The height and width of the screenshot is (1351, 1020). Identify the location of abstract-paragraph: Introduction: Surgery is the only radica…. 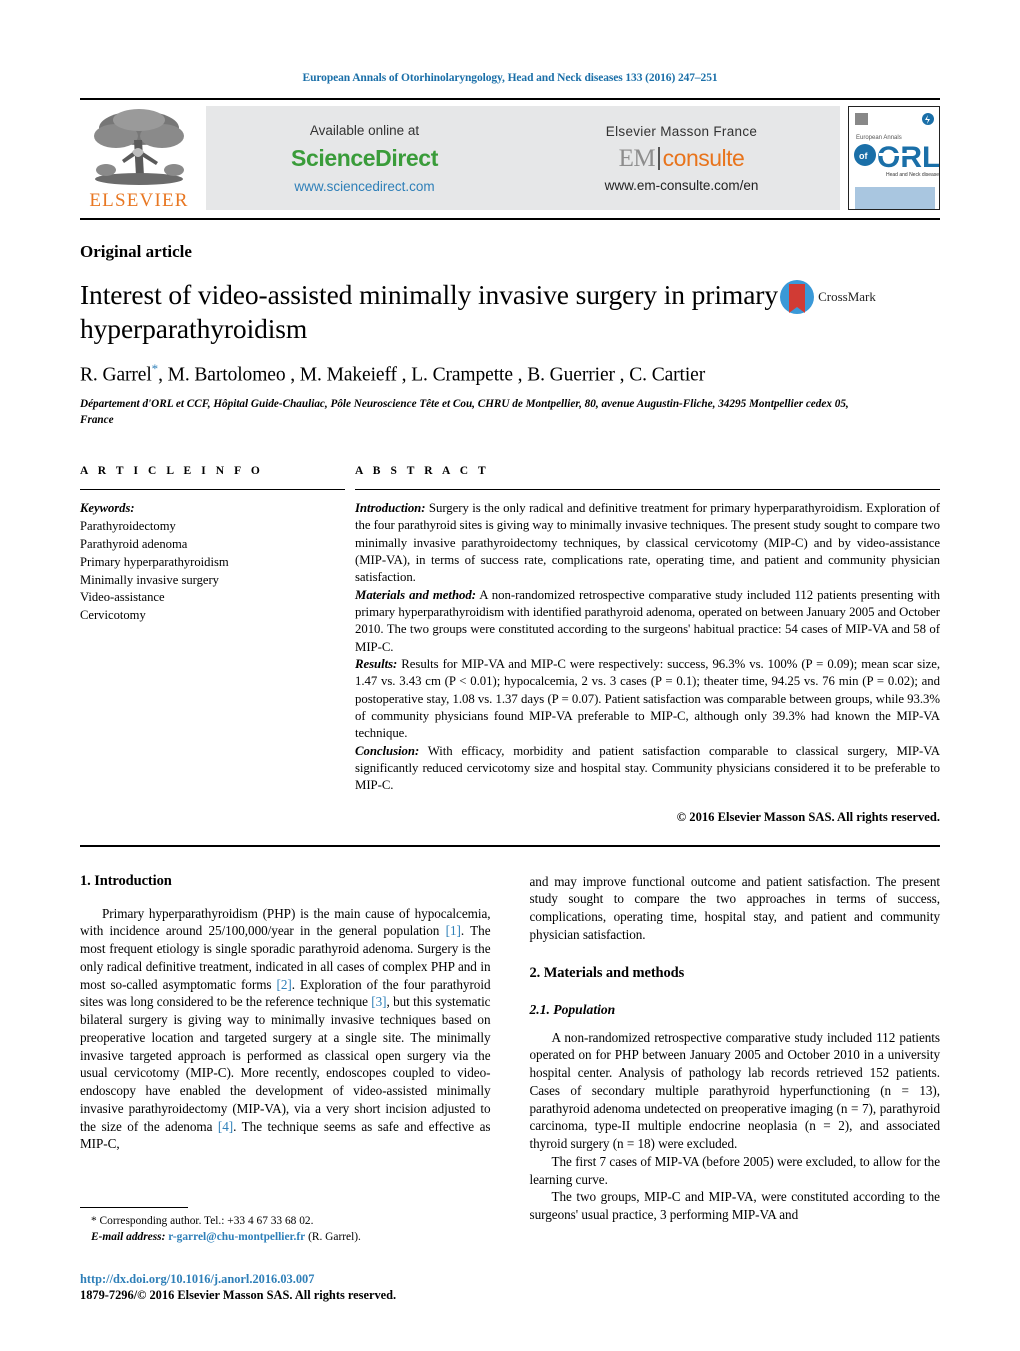
(647, 543).